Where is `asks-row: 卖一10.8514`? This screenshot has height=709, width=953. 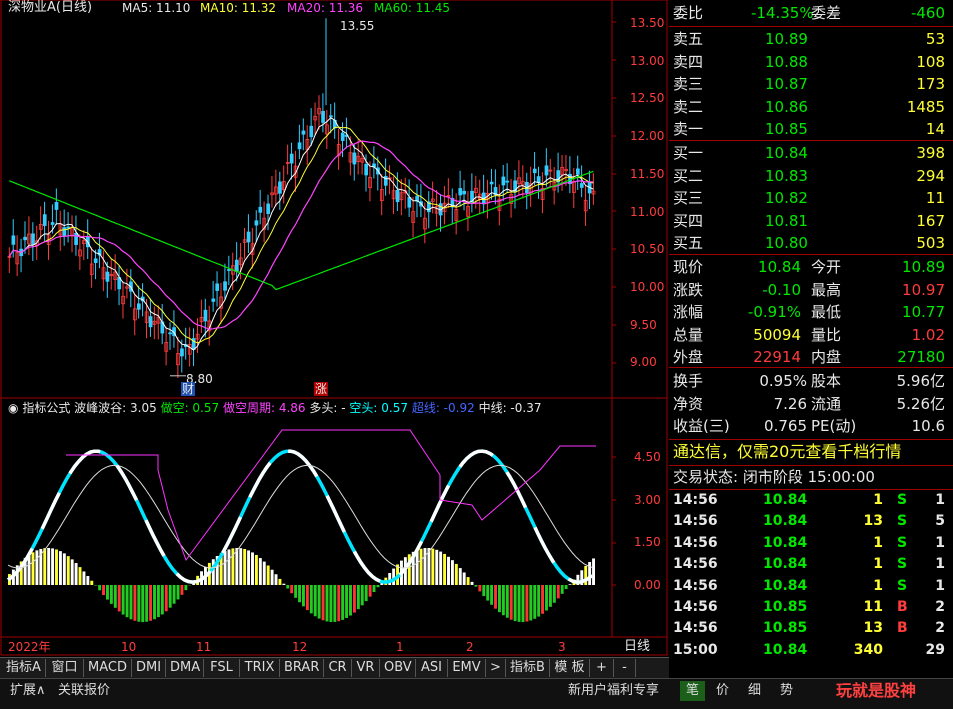 asks-row: 卖一10.8514 is located at coordinates (811, 129).